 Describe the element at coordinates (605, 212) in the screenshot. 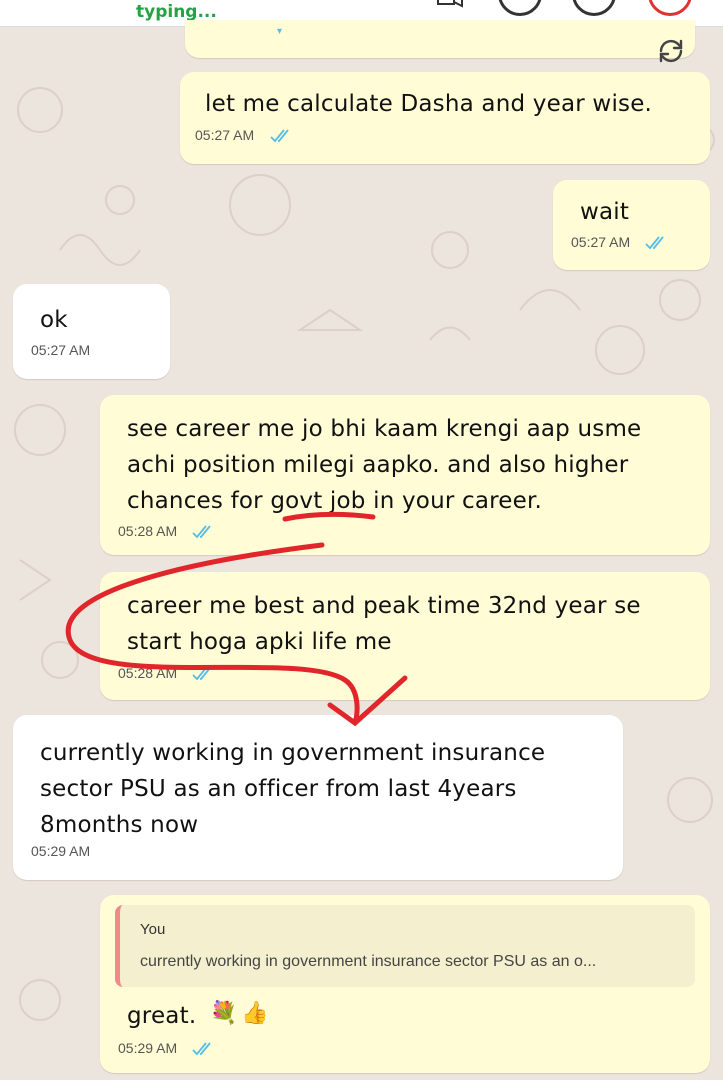

I see `message-text: wait` at that location.